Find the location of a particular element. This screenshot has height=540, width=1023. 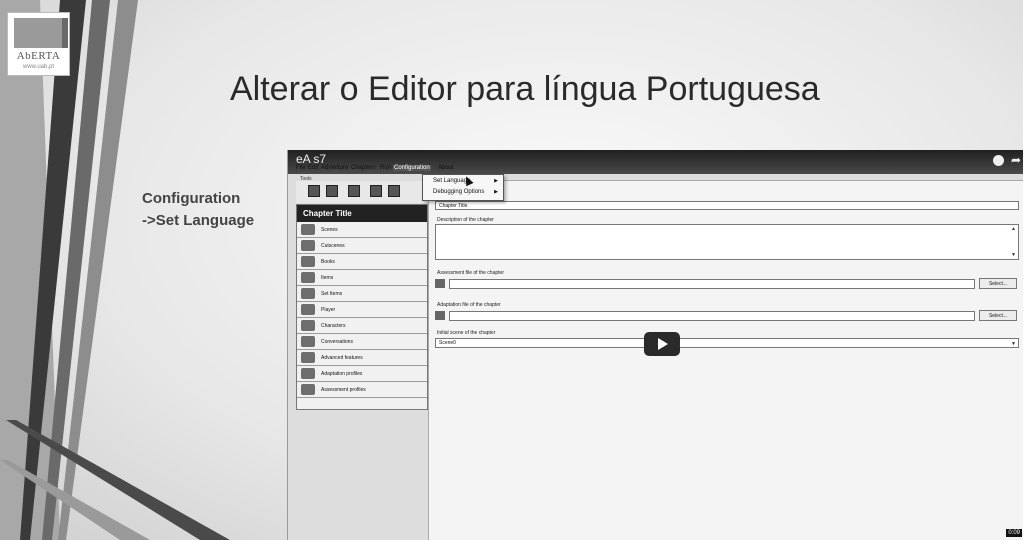

adaptation-profiles-icon is located at coordinates (308, 373).